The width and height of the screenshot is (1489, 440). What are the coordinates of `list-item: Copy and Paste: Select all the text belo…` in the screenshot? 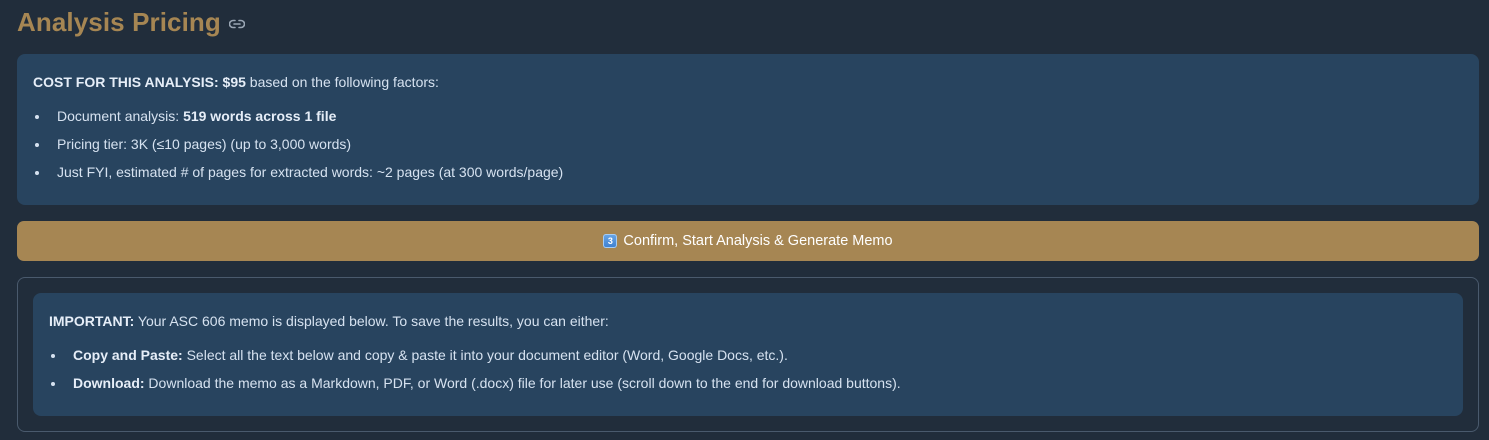 It's located at (749, 355).